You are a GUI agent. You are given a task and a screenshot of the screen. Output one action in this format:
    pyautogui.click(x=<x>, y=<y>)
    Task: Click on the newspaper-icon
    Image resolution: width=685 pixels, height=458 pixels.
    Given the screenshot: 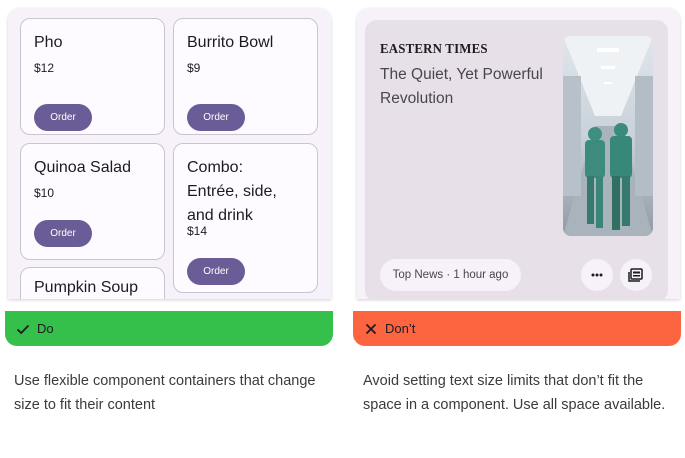 What is the action you would take?
    pyautogui.click(x=635, y=275)
    